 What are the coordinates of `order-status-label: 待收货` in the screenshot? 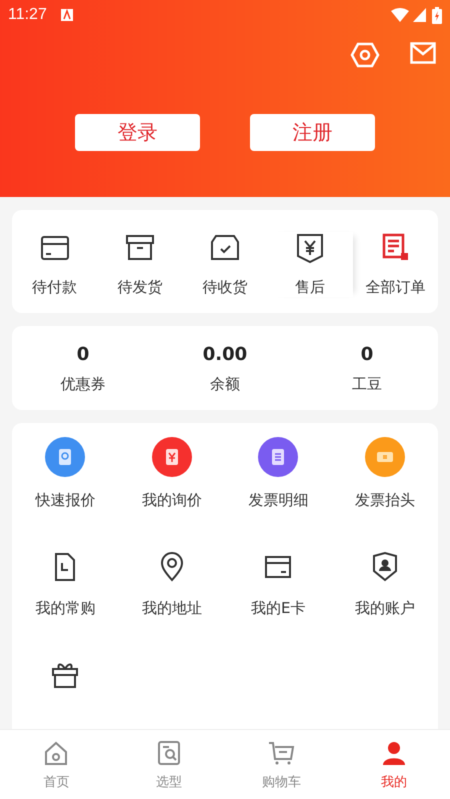 It's located at (225, 287).